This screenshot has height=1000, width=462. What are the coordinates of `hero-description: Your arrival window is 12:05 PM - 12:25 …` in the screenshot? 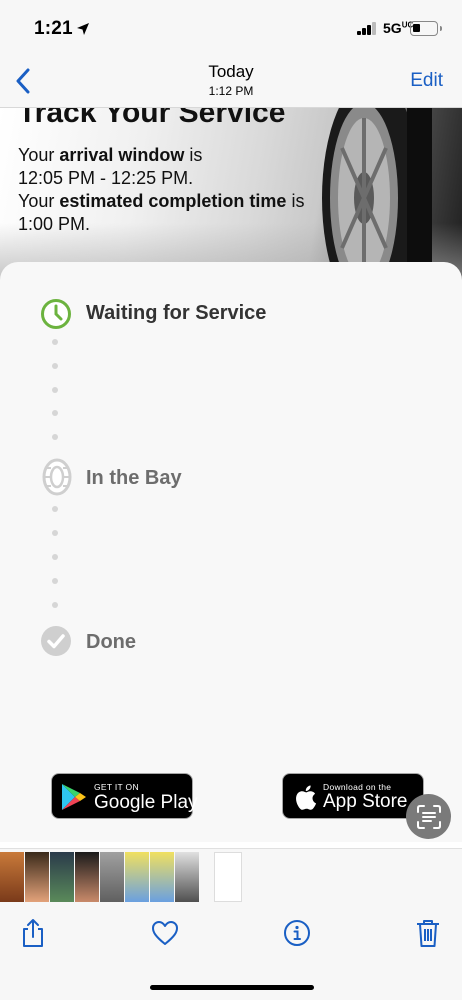 It's located at (161, 189).